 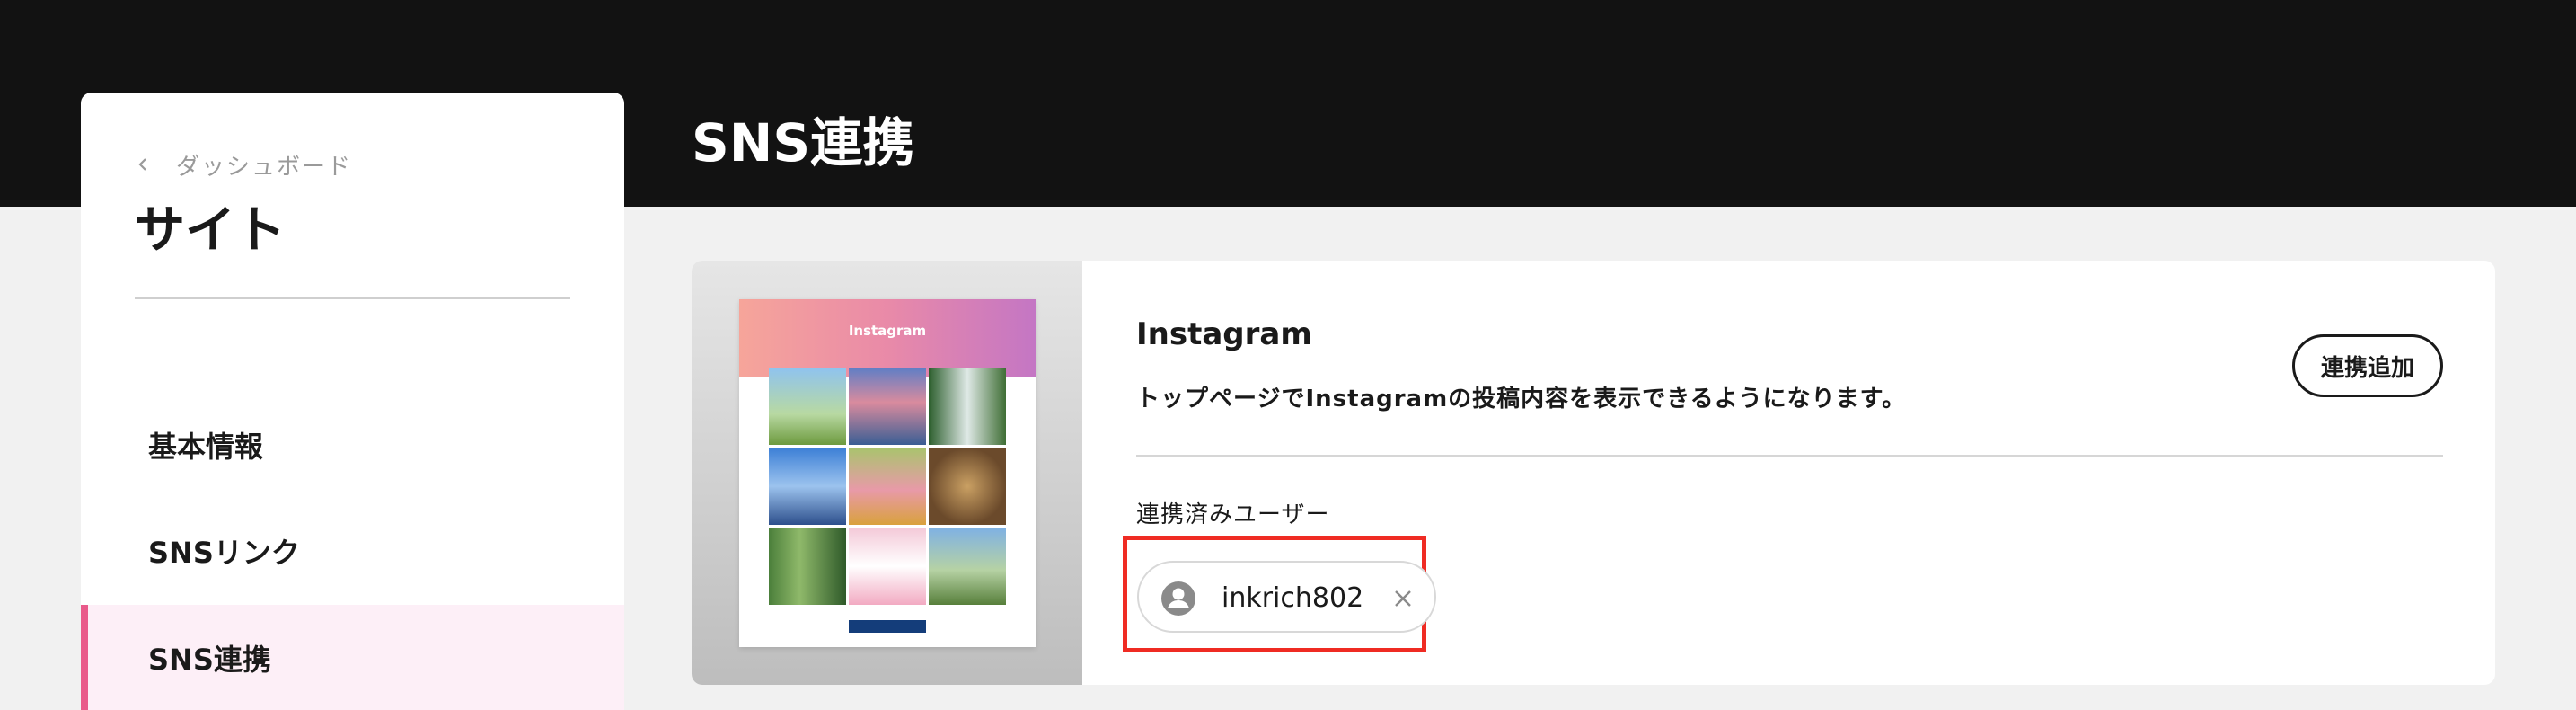 What do you see at coordinates (206, 447) in the screenshot?
I see `sidebar-item-label: 基本情報` at bounding box center [206, 447].